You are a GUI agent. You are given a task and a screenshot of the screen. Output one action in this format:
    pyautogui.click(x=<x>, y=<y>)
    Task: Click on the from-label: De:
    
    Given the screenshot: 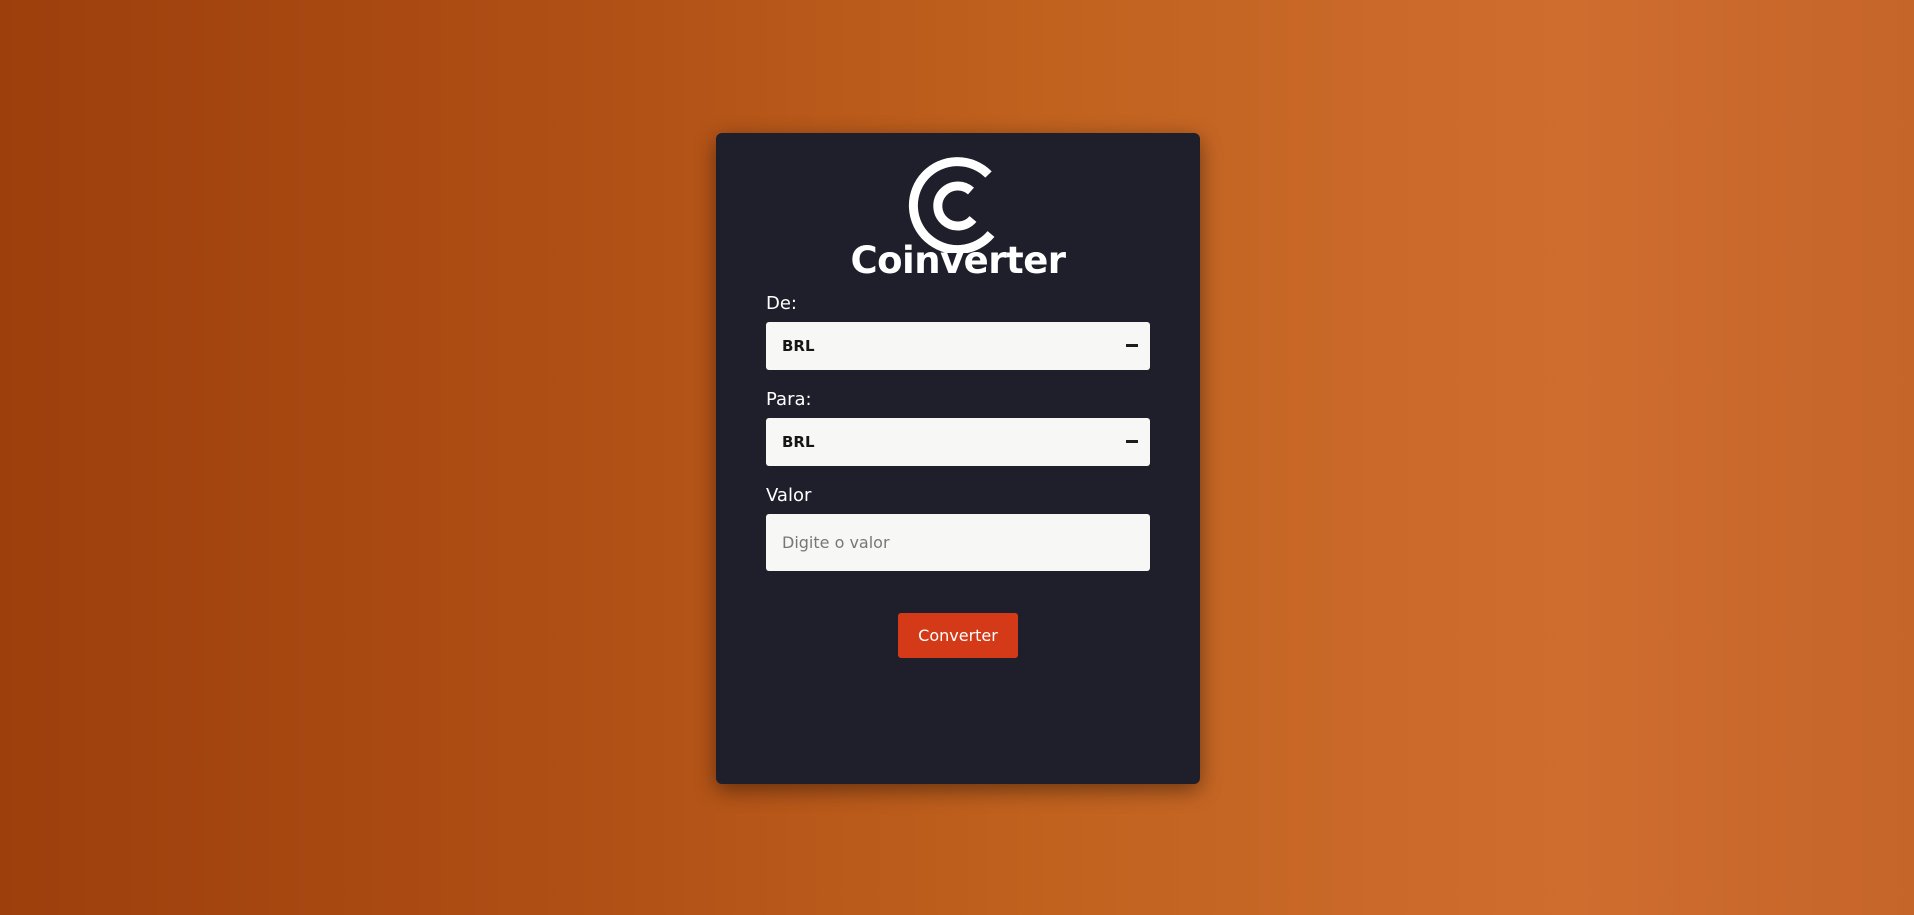 What is the action you would take?
    pyautogui.click(x=781, y=303)
    